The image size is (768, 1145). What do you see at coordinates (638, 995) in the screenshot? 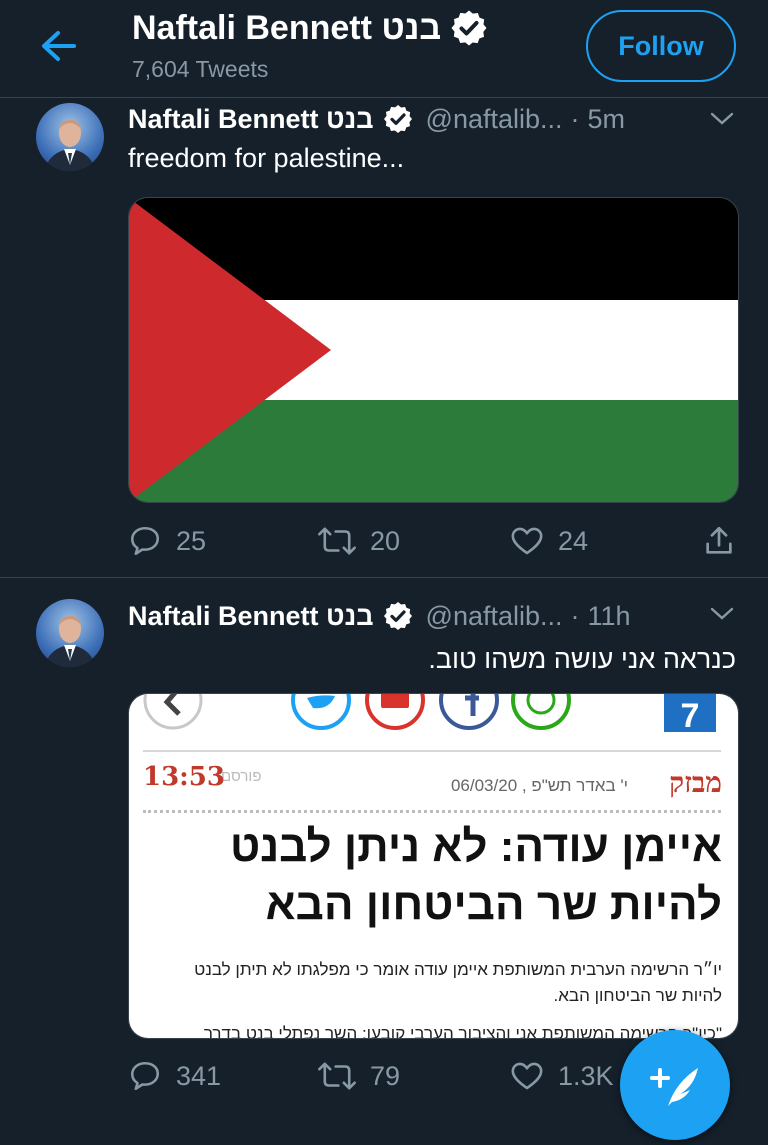
I see `article-body-line-2: להיות שר הביטחון הבא.` at bounding box center [638, 995].